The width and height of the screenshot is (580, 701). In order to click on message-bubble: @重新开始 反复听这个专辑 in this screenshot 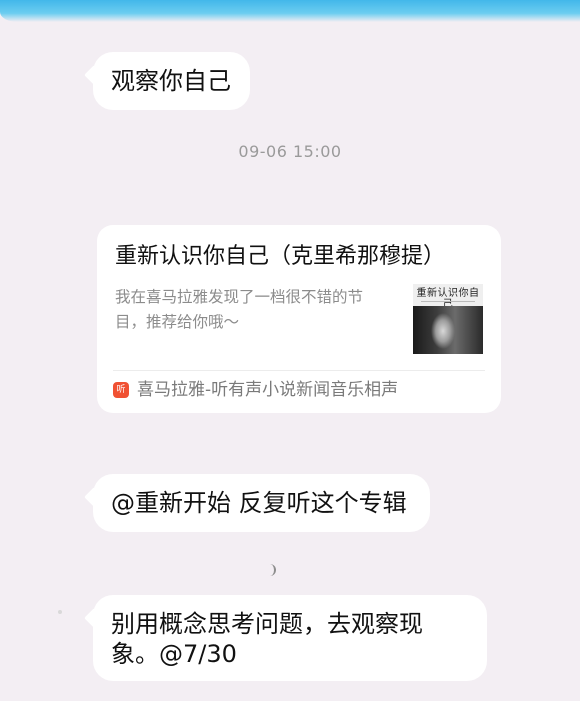, I will do `click(261, 503)`.